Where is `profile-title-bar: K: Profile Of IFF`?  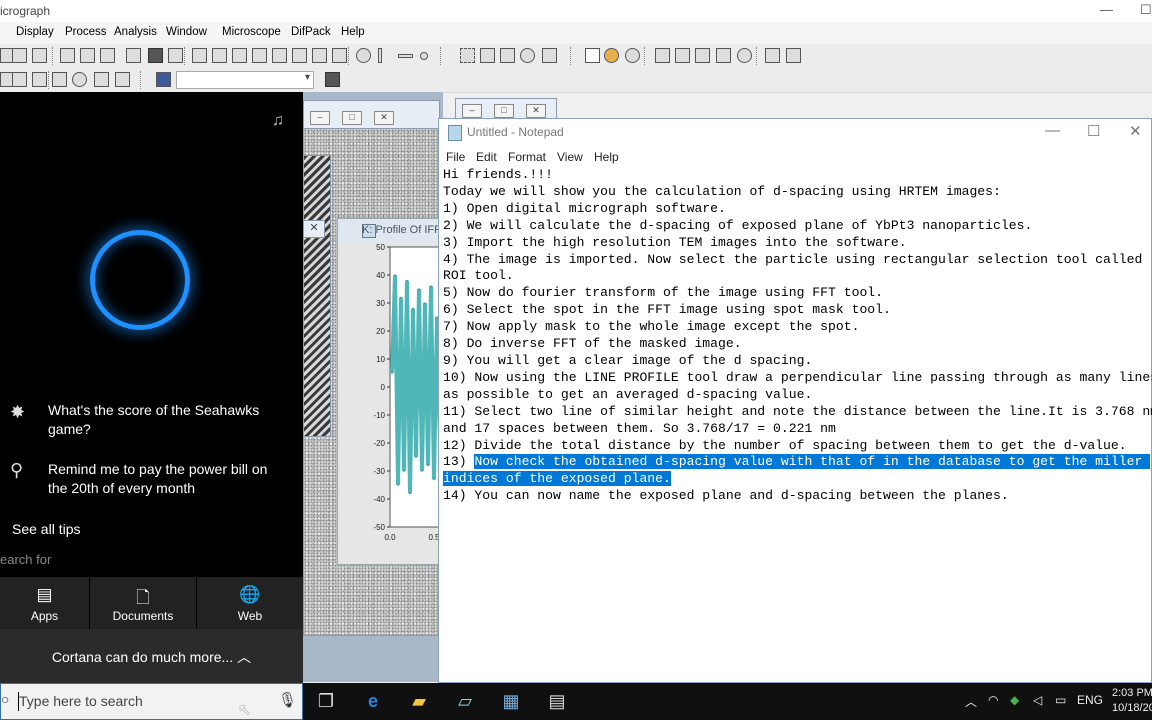
profile-title-bar: K: Profile Of IFF is located at coordinates (391, 230).